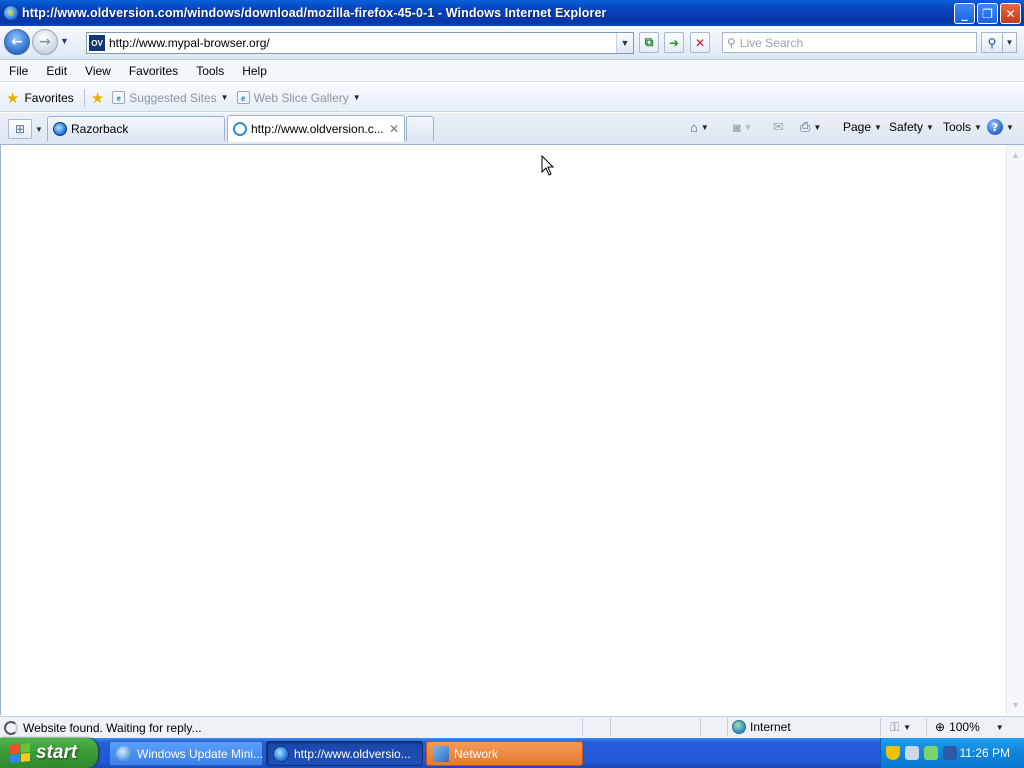 The width and height of the screenshot is (1024, 768). I want to click on go-arrow-icon: ➜, so click(674, 42).